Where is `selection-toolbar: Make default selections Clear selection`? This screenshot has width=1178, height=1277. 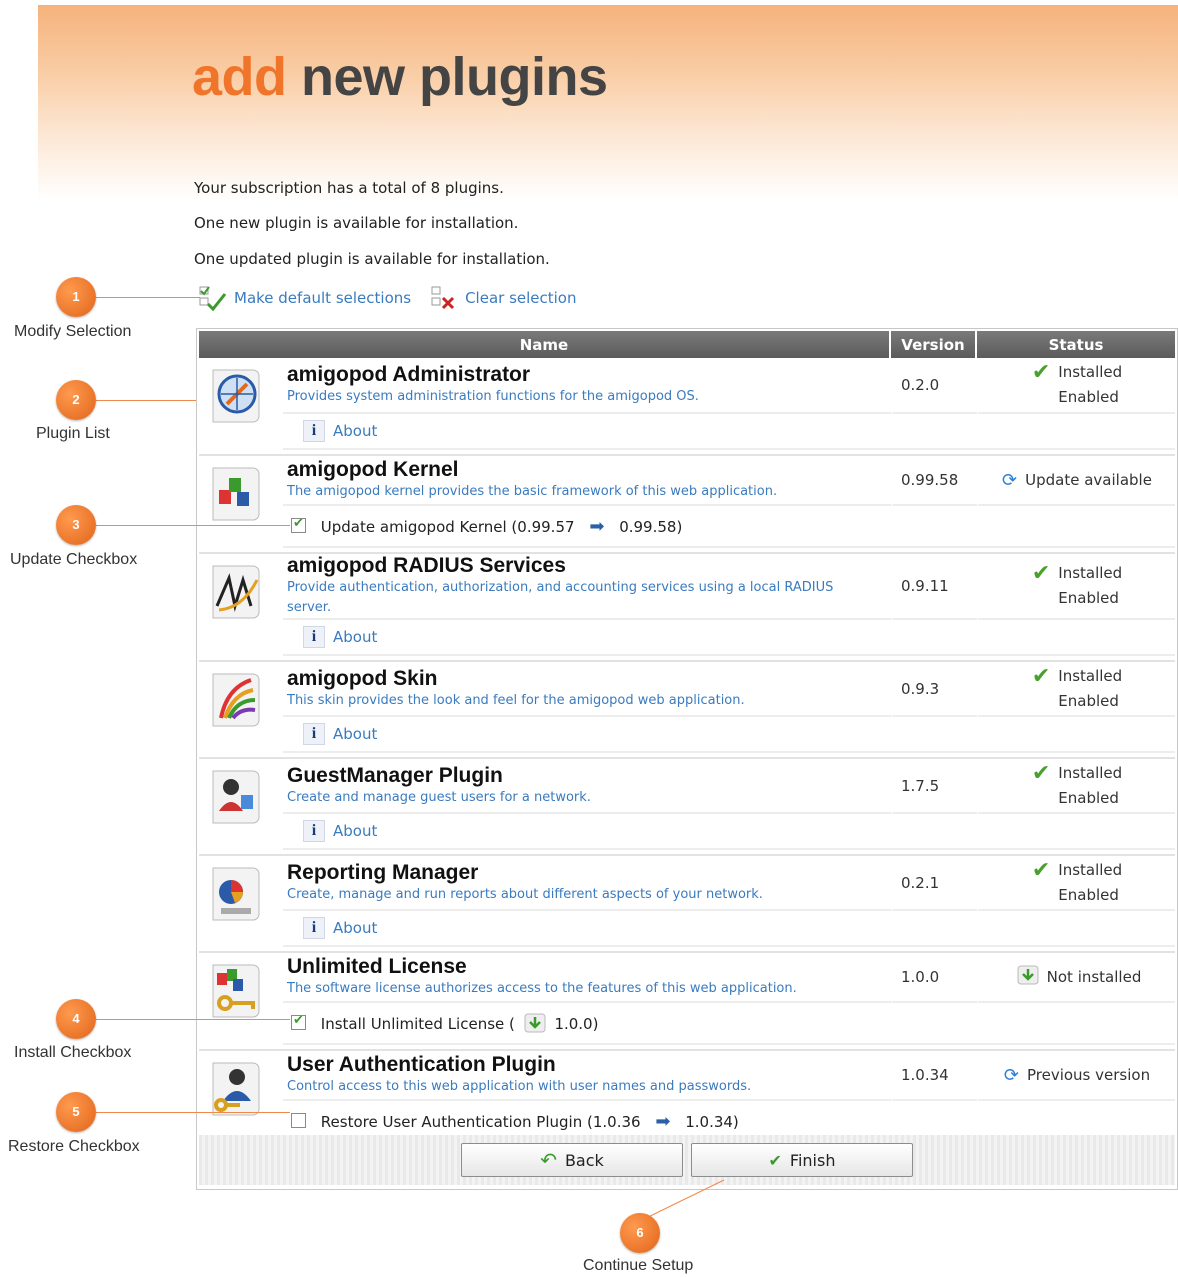
selection-toolbar: Make default selections Clear selection is located at coordinates (396, 298).